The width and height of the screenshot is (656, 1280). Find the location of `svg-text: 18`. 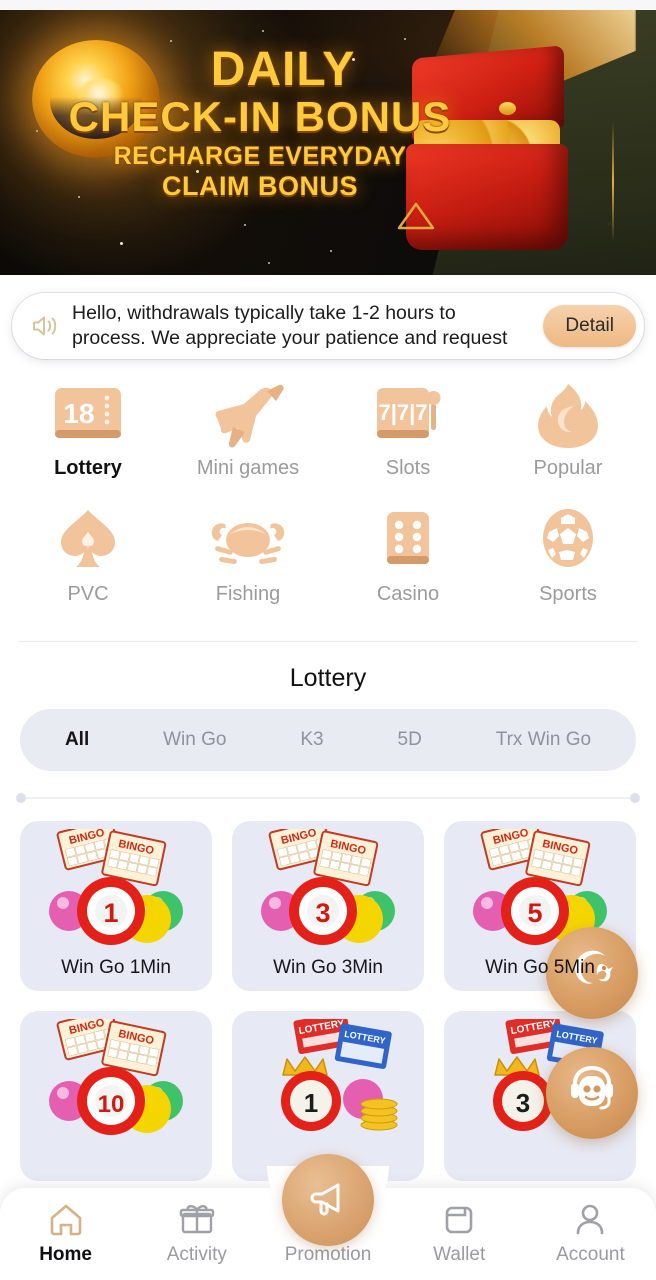

svg-text: 18 is located at coordinates (78, 413).